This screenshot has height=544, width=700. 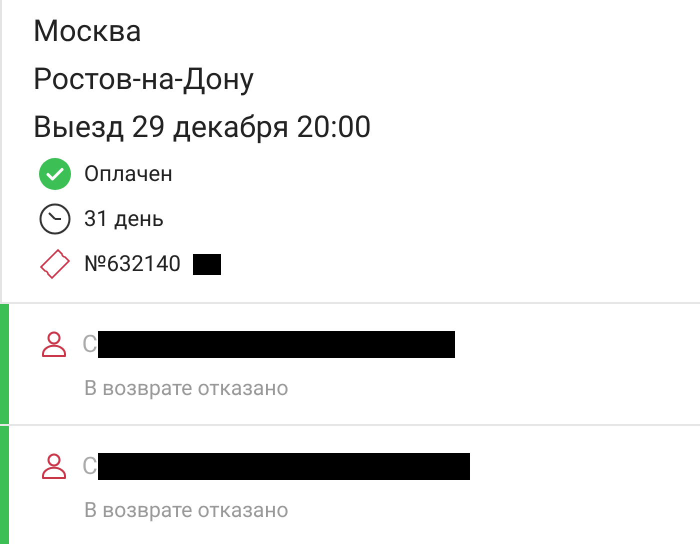 I want to click on redaction-bar, so click(x=206, y=264).